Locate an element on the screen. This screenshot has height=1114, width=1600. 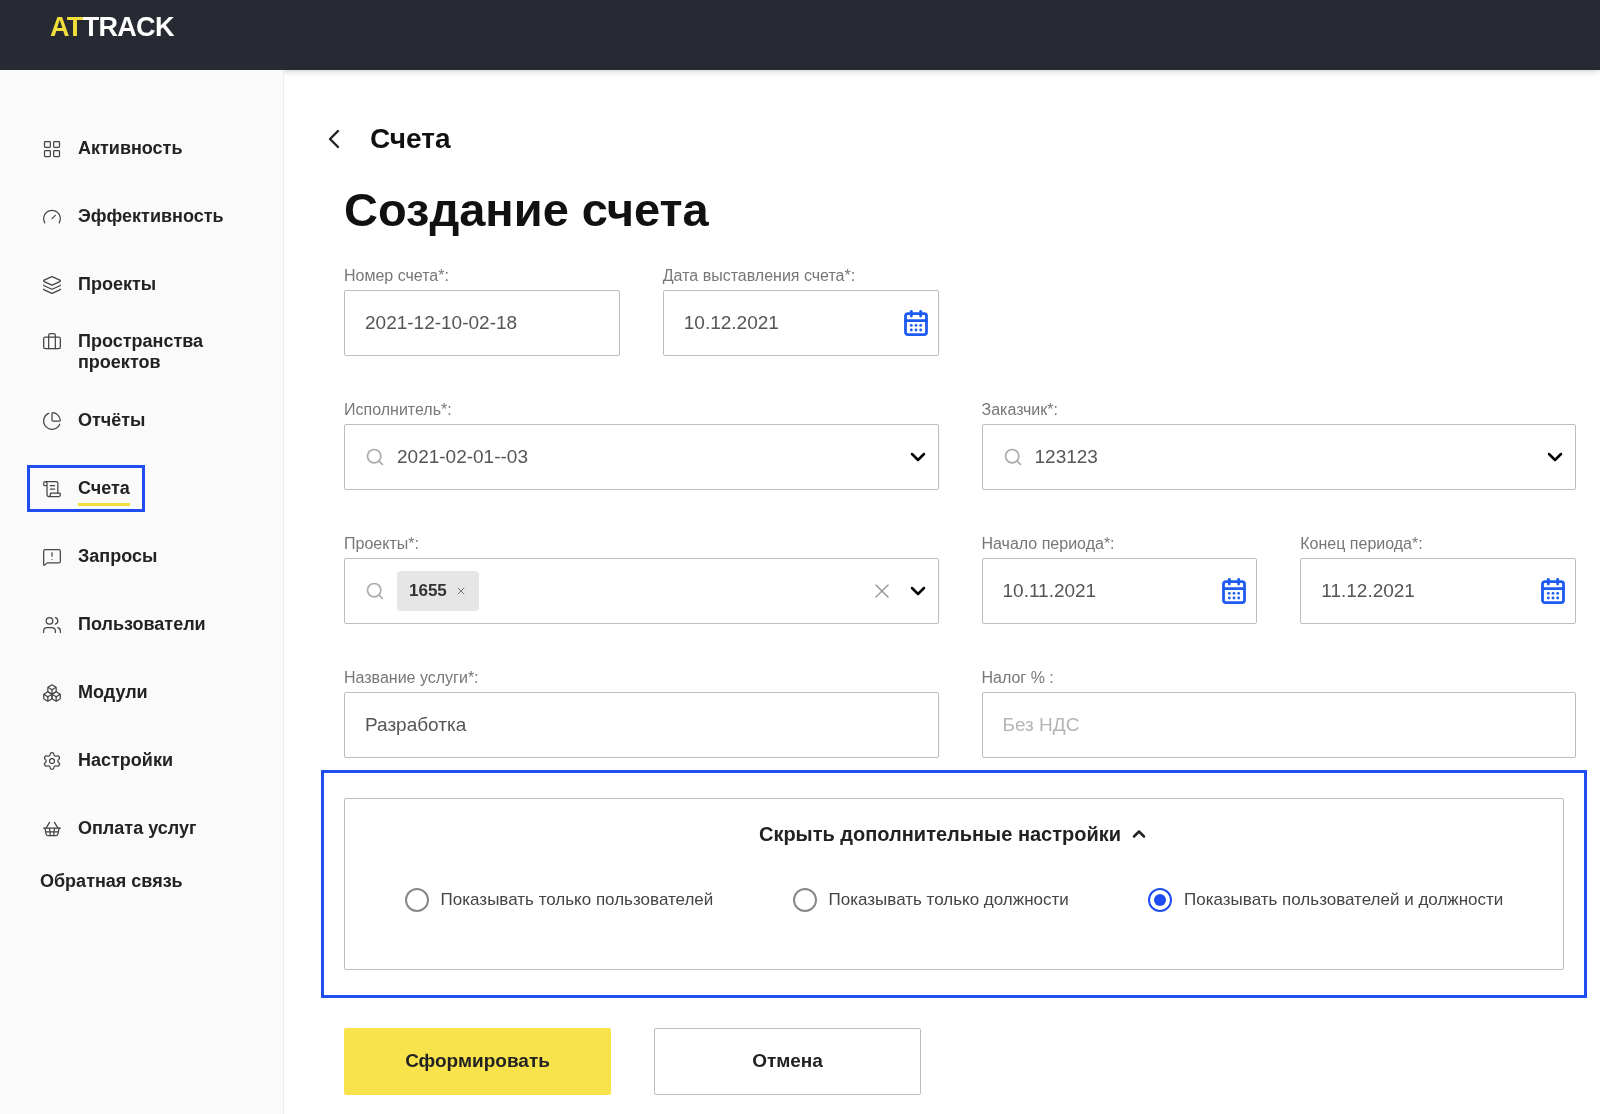
feedback-link: Обратная связь is located at coordinates (161, 881).